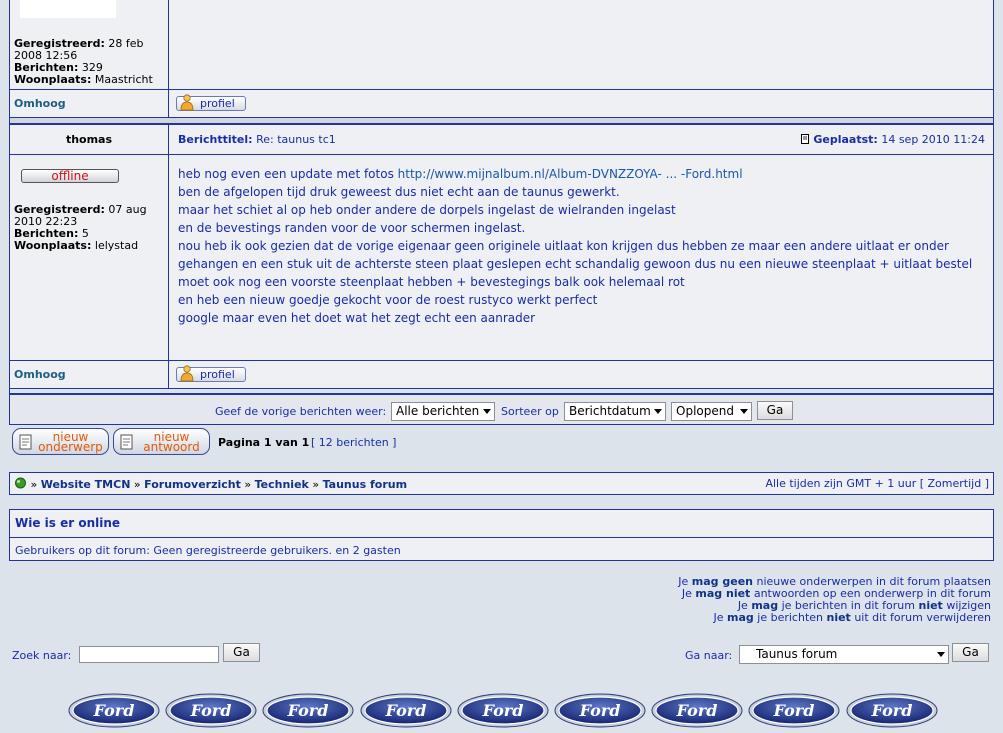  What do you see at coordinates (920, 617) in the screenshot?
I see `perm-post: uit dit forum verwijderen` at bounding box center [920, 617].